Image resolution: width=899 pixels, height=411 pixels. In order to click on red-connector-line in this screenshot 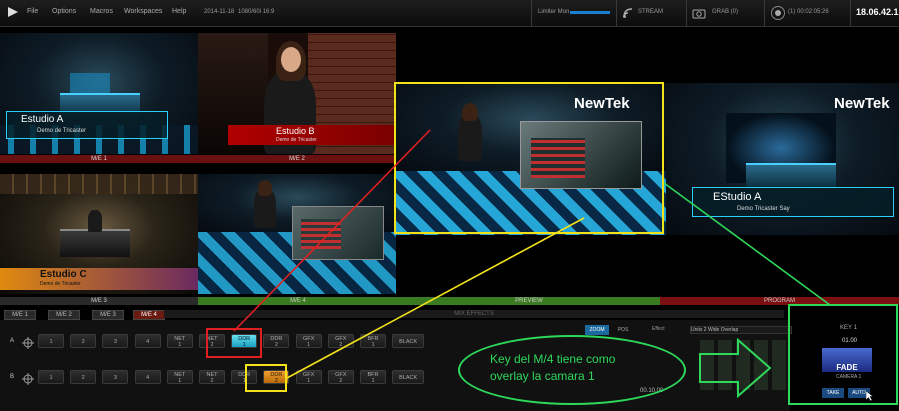, I will do `click(332, 230)`.